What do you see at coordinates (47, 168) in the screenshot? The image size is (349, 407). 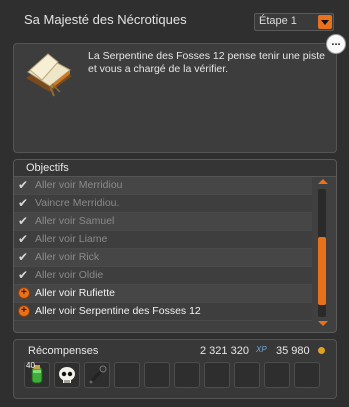 I see `objectives-title: Objectifs` at bounding box center [47, 168].